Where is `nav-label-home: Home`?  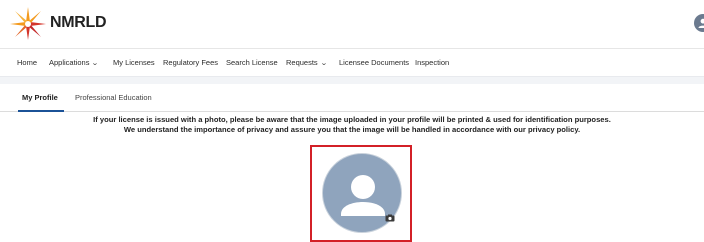 nav-label-home: Home is located at coordinates (27, 62).